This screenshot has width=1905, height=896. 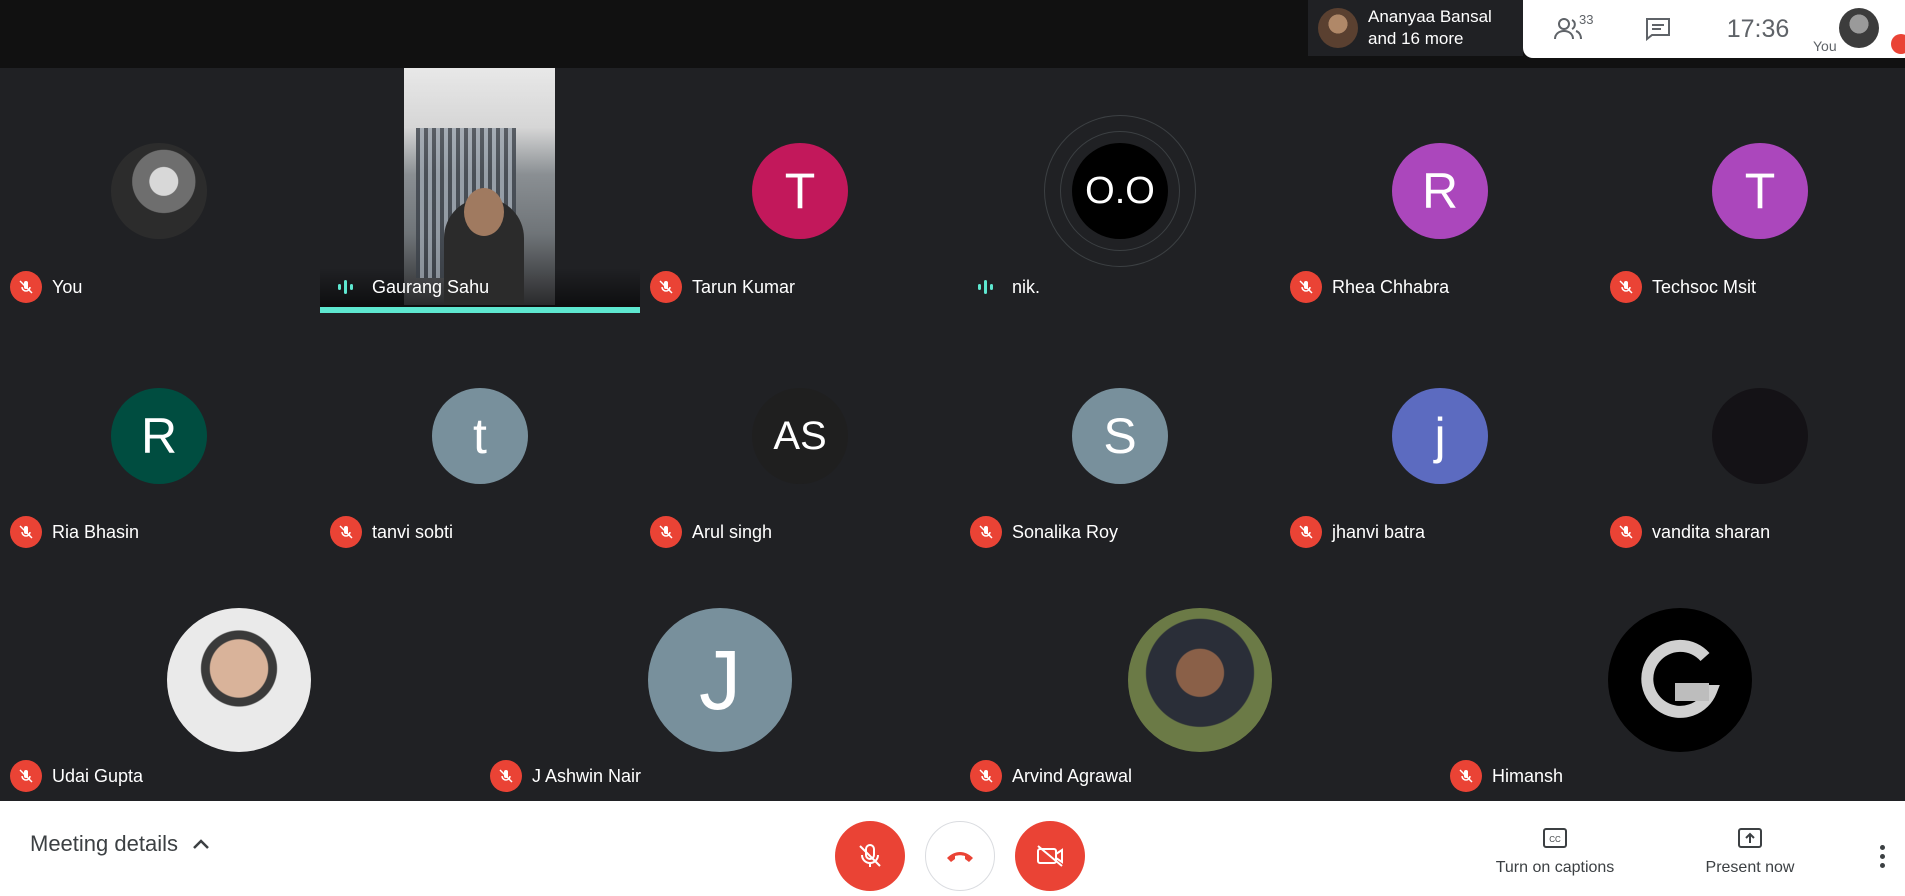 I want to click on nameplate-ashwin: J Ashwin Nair, so click(x=566, y=776).